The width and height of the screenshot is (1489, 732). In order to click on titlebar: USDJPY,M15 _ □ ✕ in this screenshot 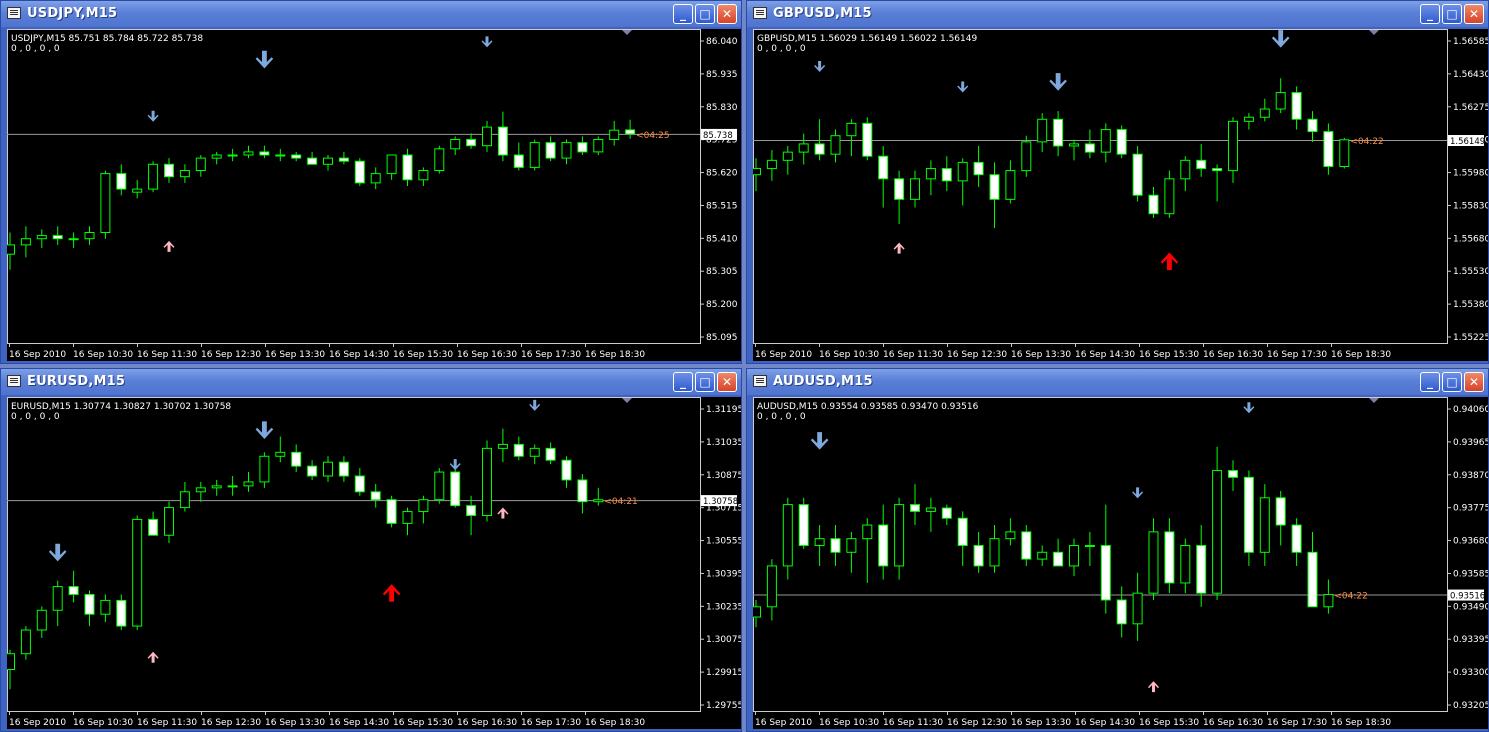, I will do `click(371, 14)`.